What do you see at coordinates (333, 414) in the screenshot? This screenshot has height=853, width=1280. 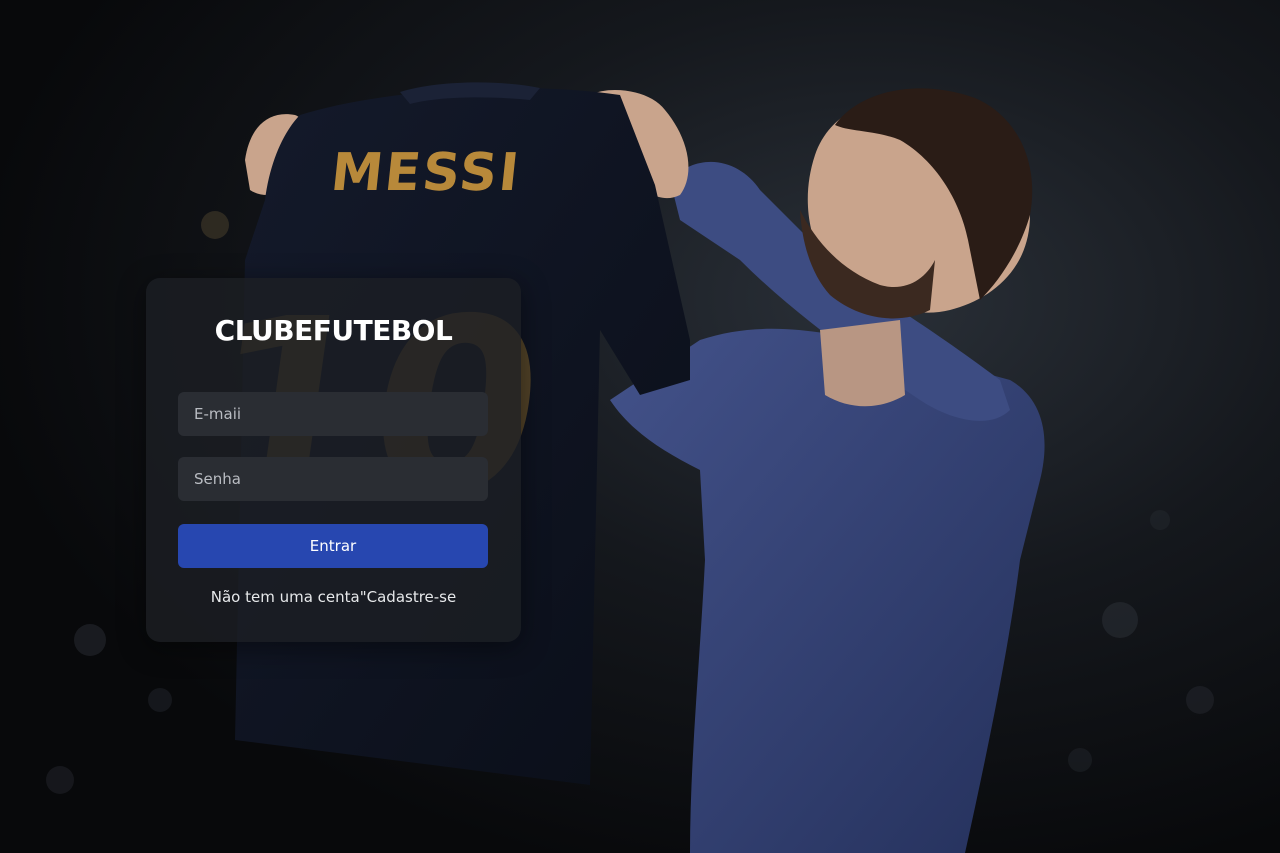 I see `email-input` at bounding box center [333, 414].